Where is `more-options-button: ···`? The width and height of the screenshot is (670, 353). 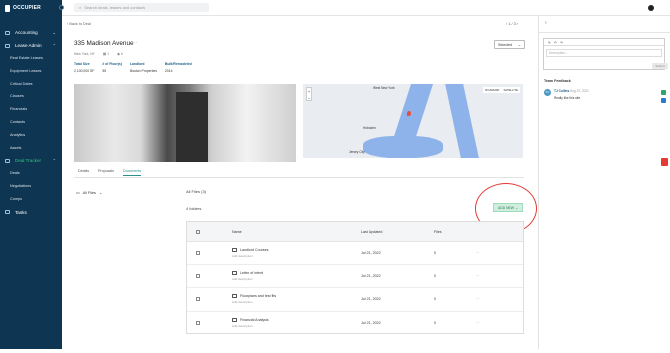
more-options-button: ··· is located at coordinates (134, 43).